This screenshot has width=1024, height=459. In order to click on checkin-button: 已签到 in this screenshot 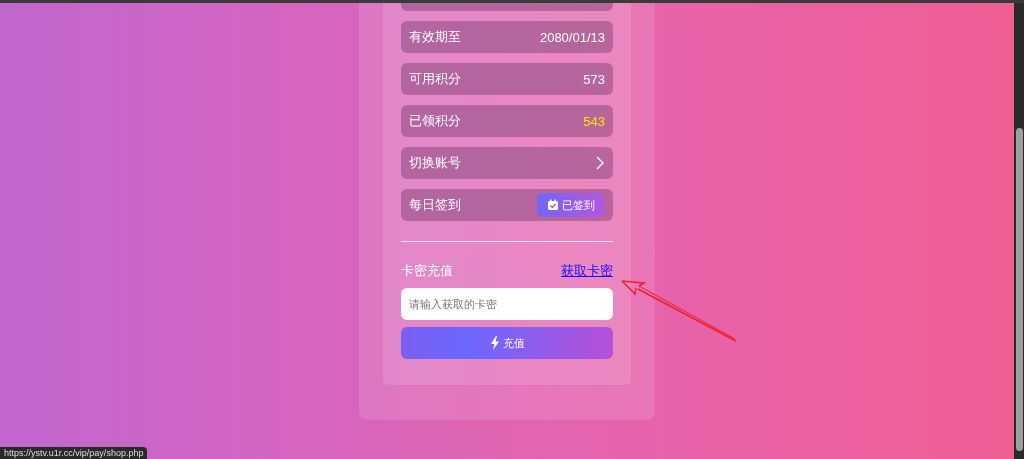, I will do `click(571, 205)`.